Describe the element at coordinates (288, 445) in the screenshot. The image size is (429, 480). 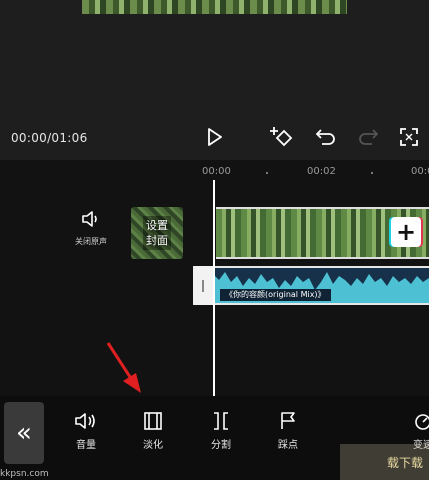
I see `tool-label: 踩点` at that location.